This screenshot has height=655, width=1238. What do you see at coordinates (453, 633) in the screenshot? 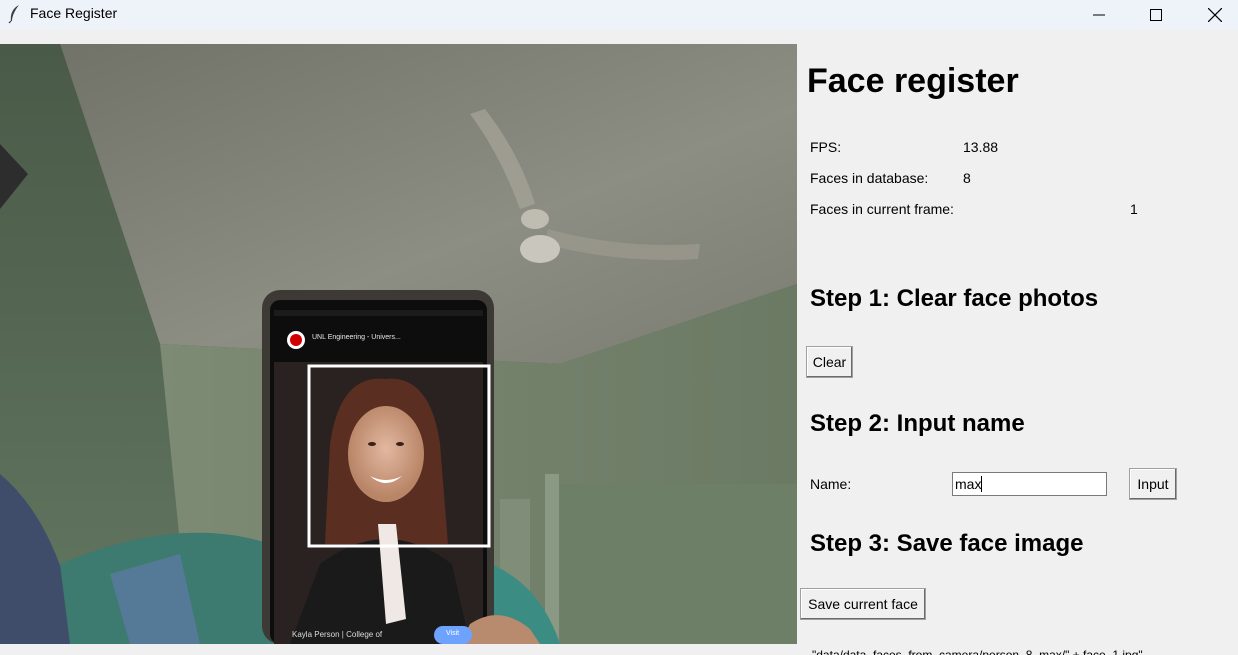
I see `phone-visit-button: Visit` at bounding box center [453, 633].